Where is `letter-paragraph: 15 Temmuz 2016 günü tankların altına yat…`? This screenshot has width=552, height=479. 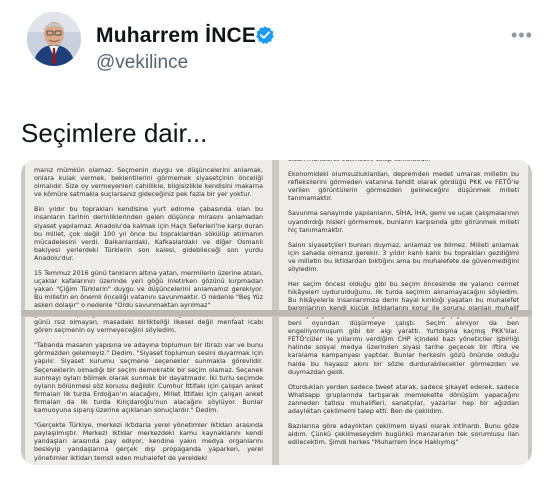
letter-paragraph: 15 Temmuz 2016 günü tankların altına yat… is located at coordinates (148, 290).